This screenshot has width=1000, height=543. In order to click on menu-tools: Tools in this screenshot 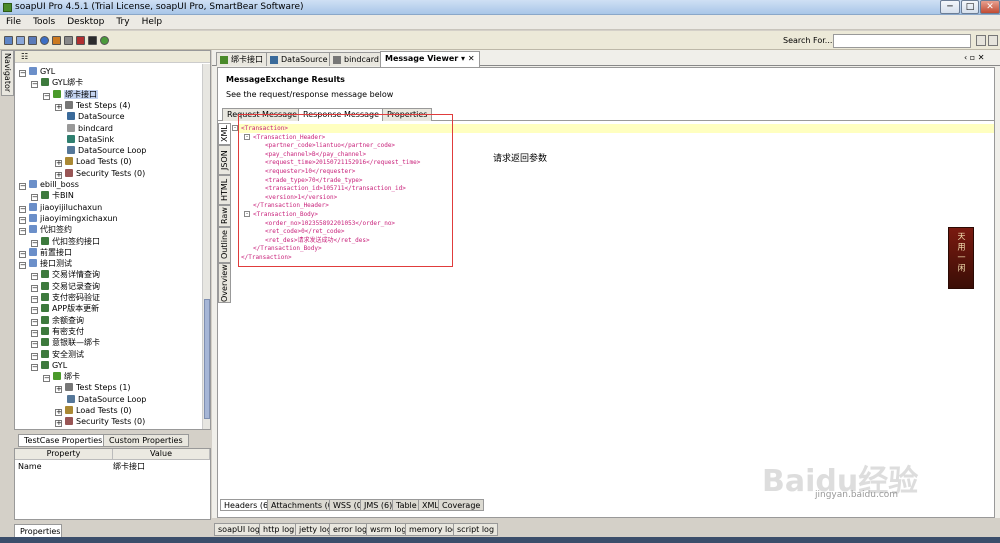, I will do `click(44, 21)`.